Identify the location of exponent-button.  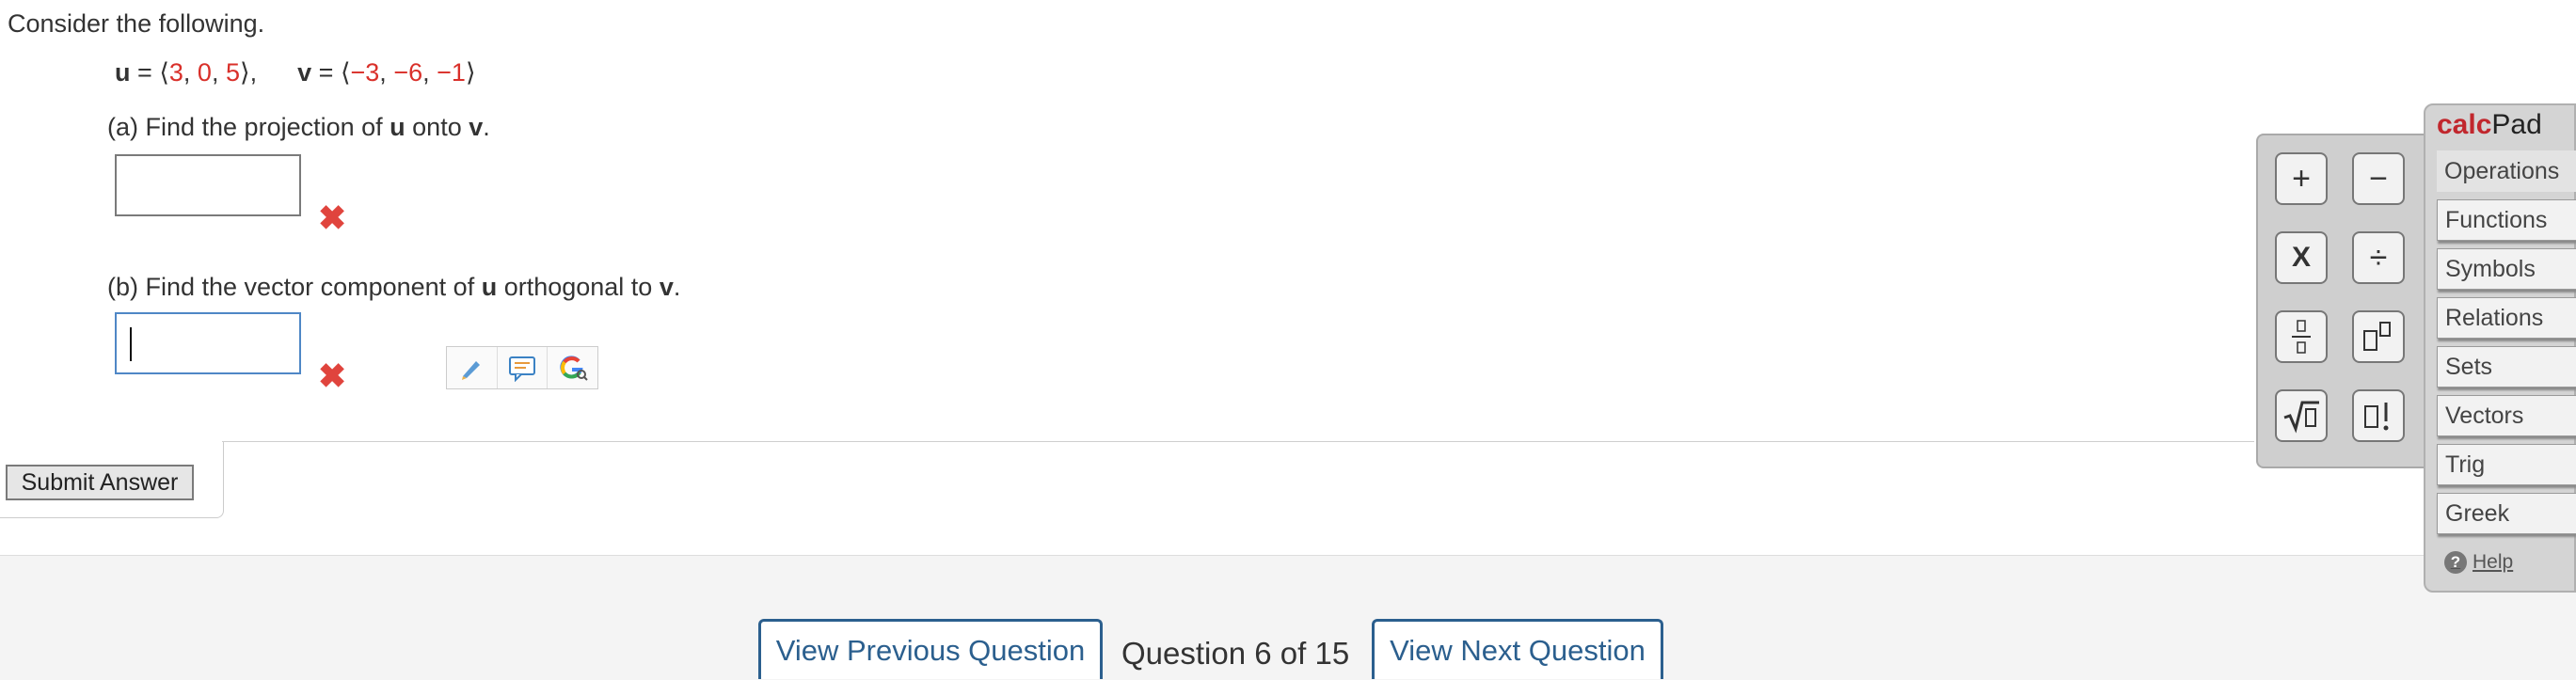
(2378, 336).